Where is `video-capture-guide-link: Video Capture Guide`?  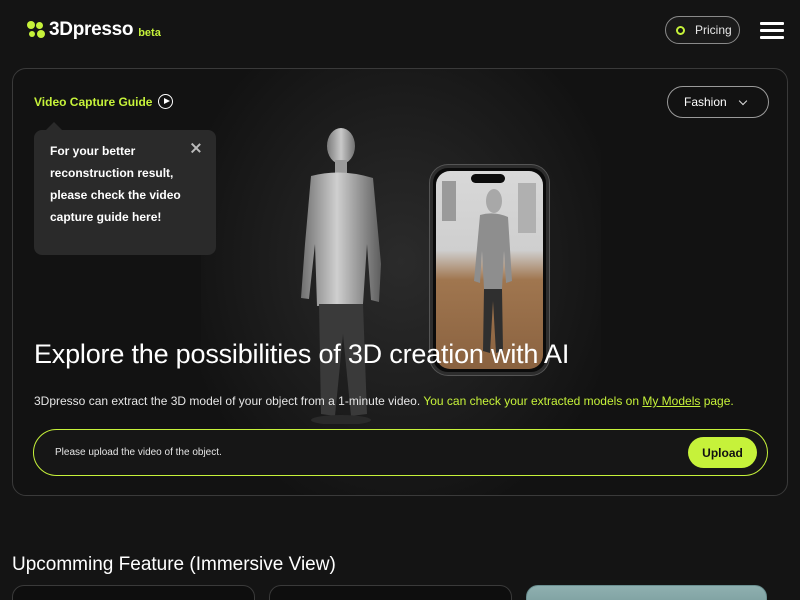 video-capture-guide-link: Video Capture Guide is located at coordinates (104, 101).